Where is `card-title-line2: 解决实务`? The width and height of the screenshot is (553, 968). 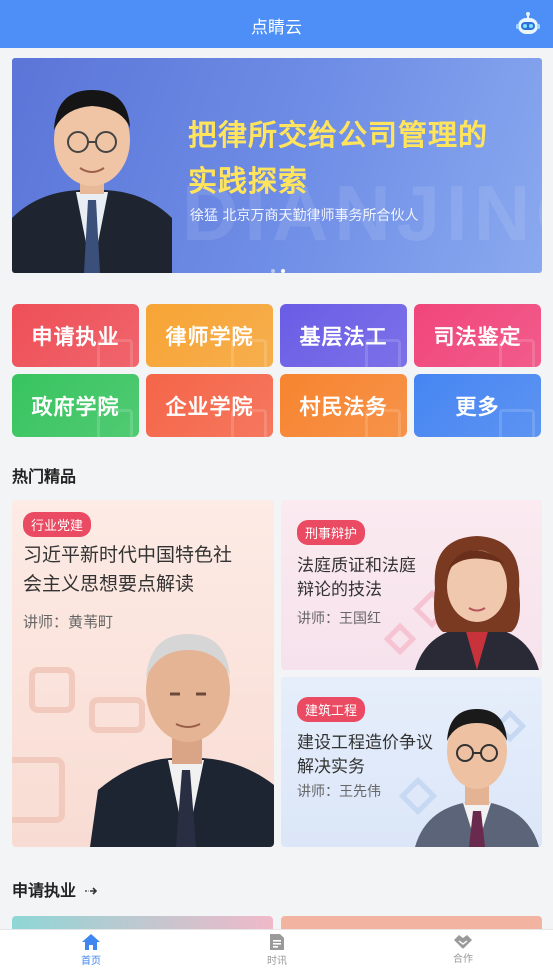
card-title-line2: 解决实务 is located at coordinates (331, 767).